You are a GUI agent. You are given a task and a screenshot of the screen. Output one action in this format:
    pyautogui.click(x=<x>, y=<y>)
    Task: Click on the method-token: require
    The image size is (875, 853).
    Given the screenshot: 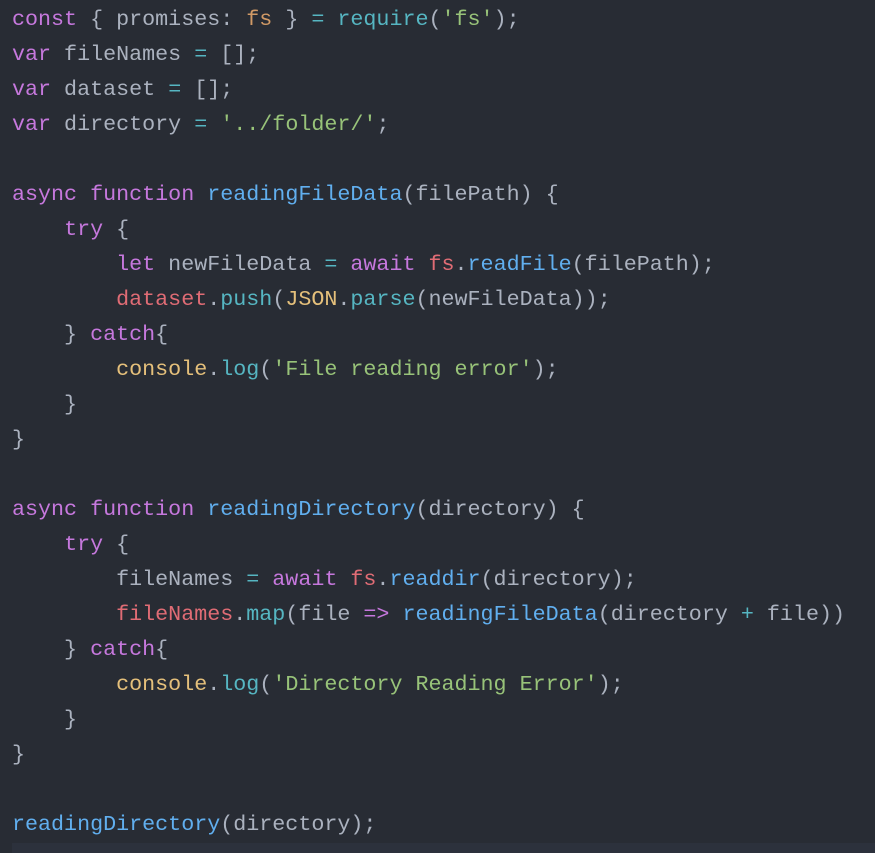 What is the action you would take?
    pyautogui.click(x=383, y=19)
    